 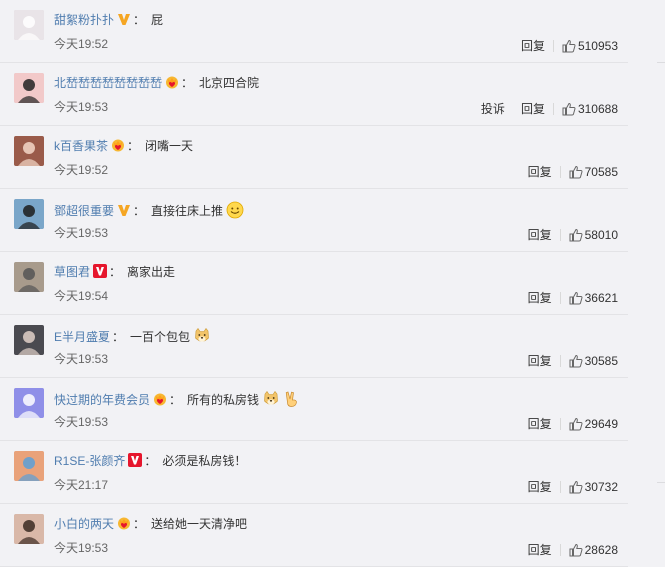 I want to click on like-button: 36621, so click(x=589, y=298).